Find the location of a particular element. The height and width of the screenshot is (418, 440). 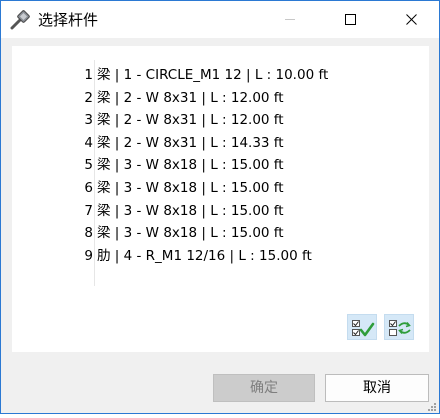

row-number: 4 is located at coordinates (88, 142).